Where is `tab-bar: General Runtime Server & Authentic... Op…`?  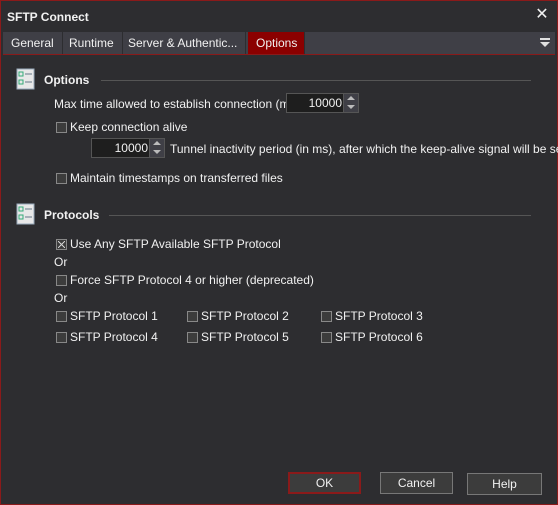
tab-bar: General Runtime Server & Authentic... Op… is located at coordinates (279, 43).